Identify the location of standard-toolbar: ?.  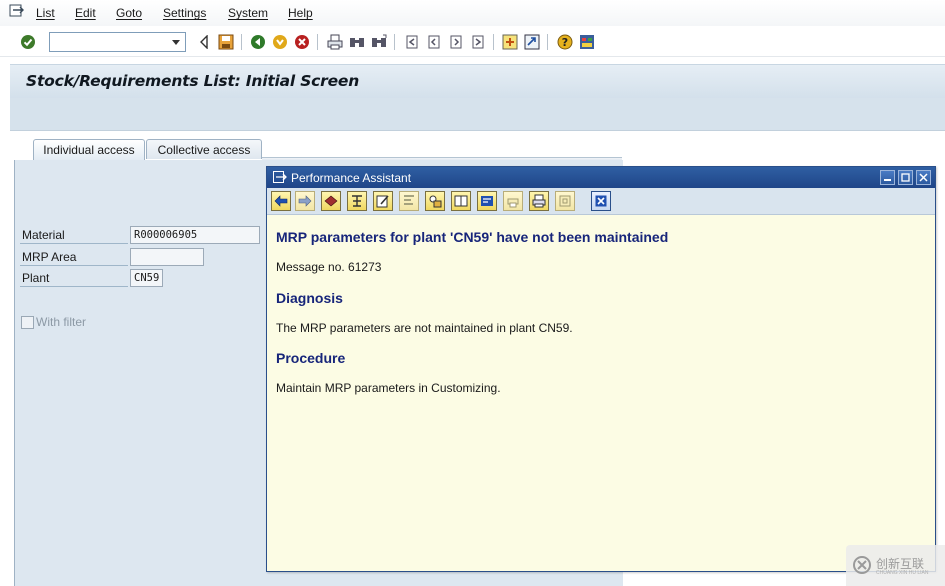
(472, 42).